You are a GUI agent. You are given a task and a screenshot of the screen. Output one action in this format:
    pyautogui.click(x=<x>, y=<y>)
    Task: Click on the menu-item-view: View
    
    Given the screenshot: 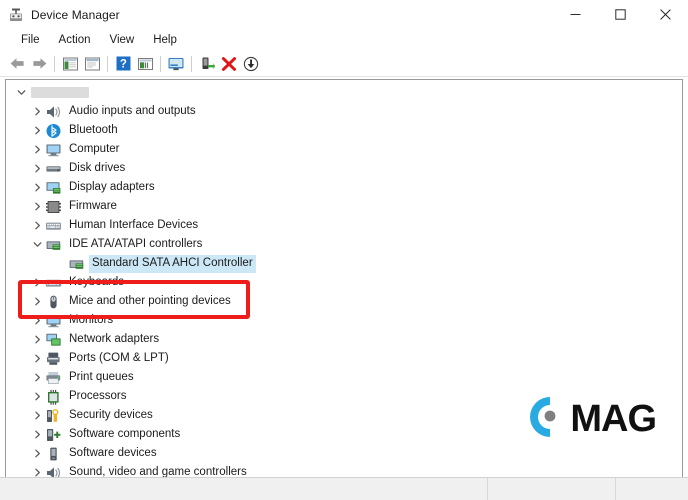 What is the action you would take?
    pyautogui.click(x=122, y=40)
    